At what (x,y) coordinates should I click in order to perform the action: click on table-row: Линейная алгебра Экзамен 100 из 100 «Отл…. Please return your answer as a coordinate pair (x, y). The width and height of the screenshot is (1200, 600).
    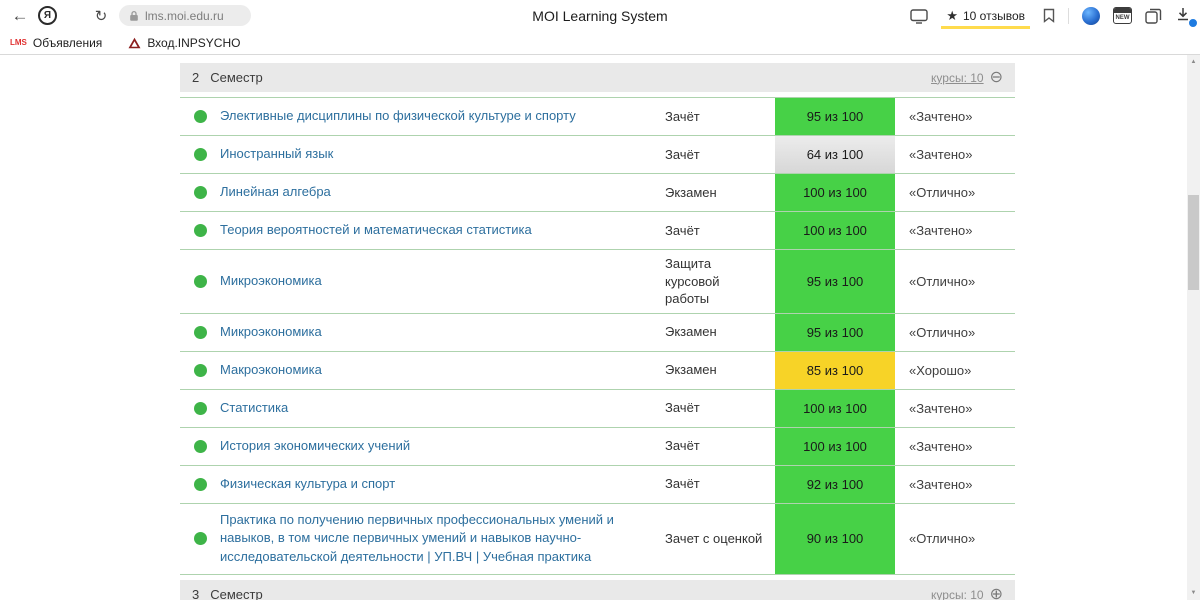
    Looking at the image, I should click on (597, 193).